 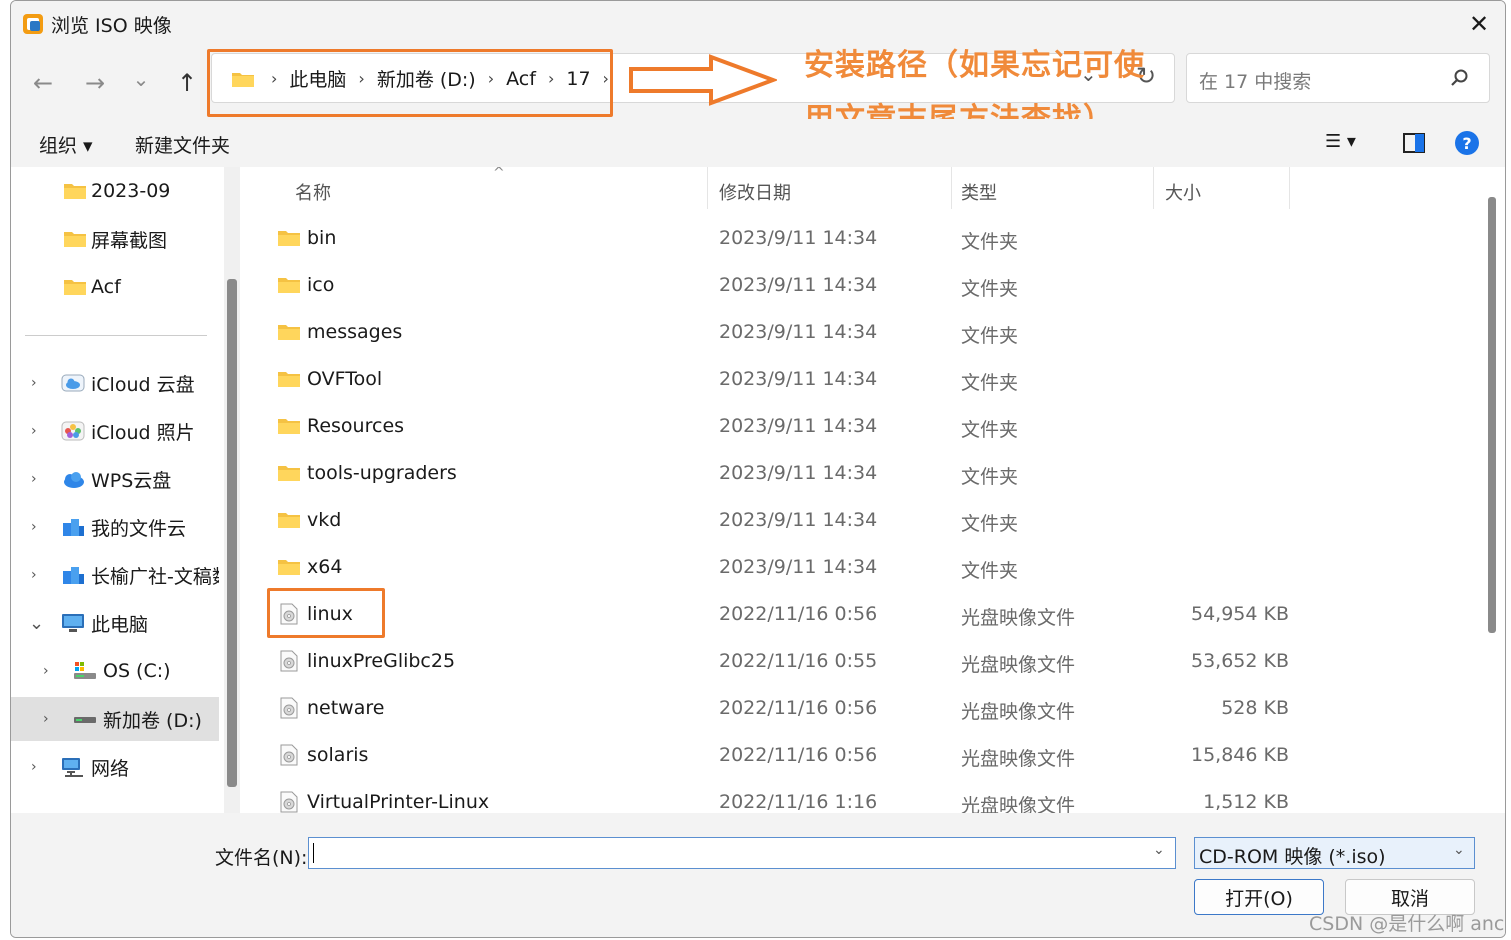 I want to click on back-button: ←, so click(x=43, y=83).